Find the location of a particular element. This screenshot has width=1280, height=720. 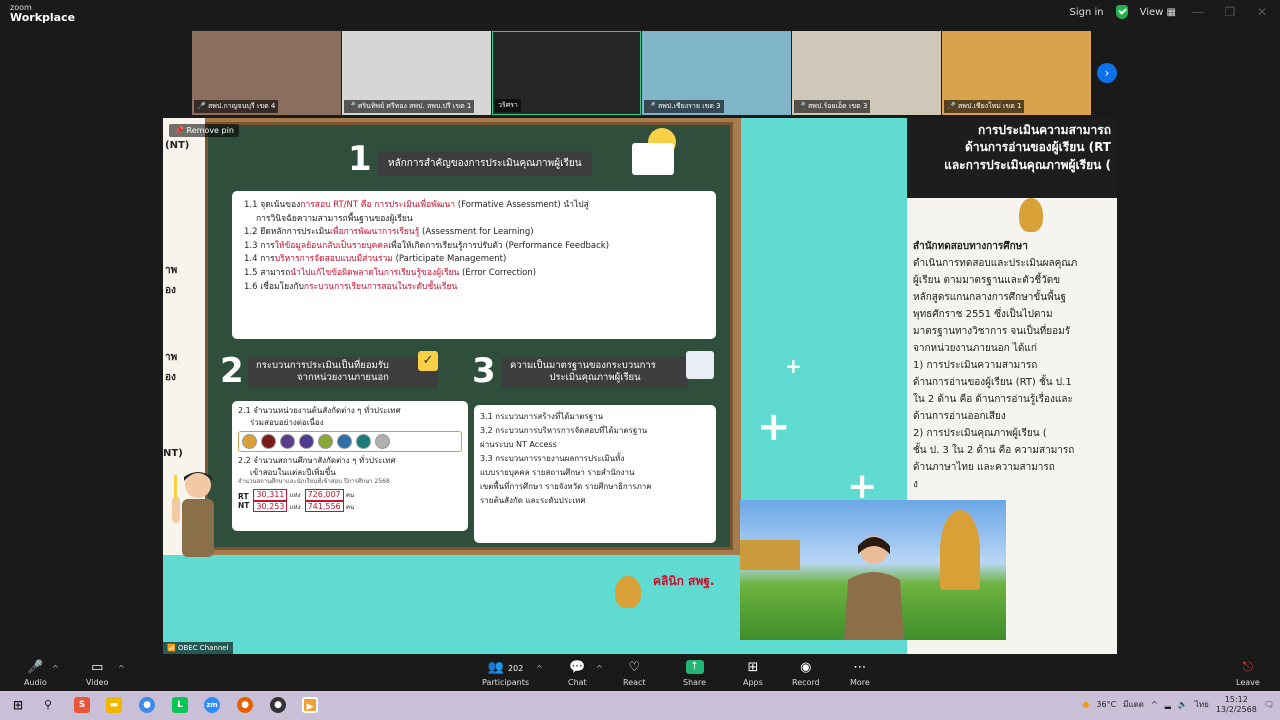

nt-students: 741,556 is located at coordinates (324, 506).